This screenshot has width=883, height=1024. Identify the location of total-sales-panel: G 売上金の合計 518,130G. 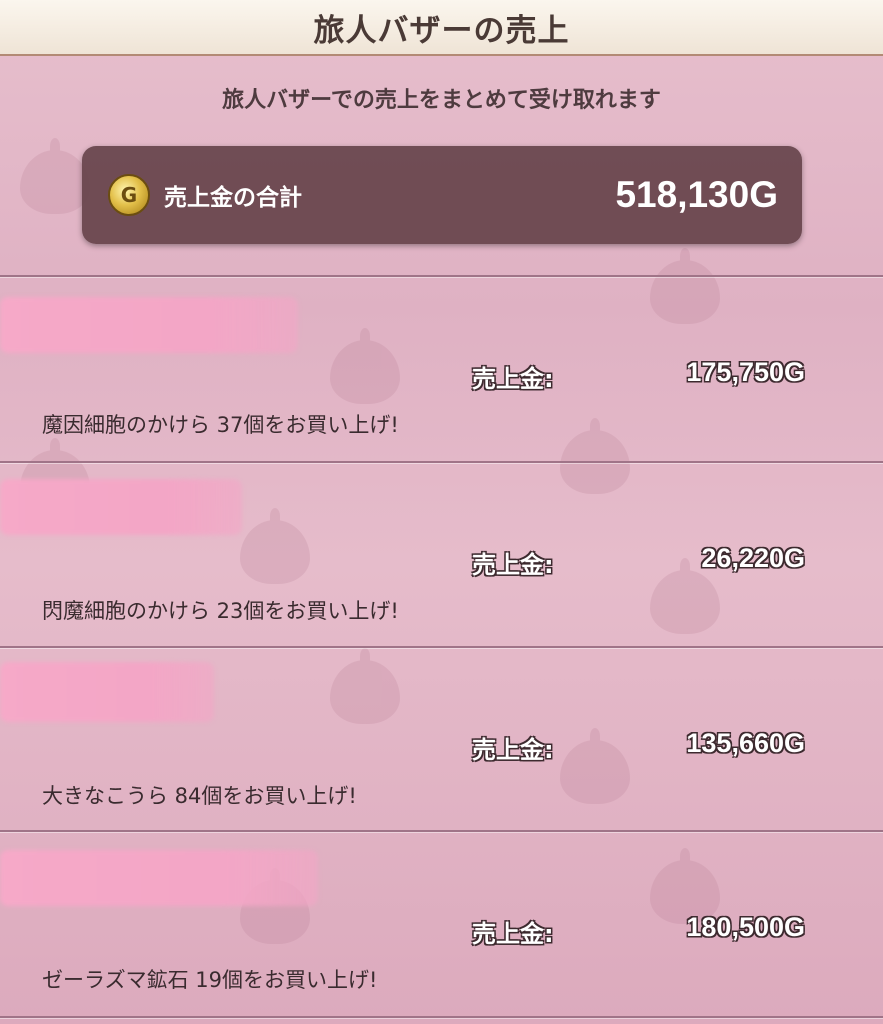
(442, 195).